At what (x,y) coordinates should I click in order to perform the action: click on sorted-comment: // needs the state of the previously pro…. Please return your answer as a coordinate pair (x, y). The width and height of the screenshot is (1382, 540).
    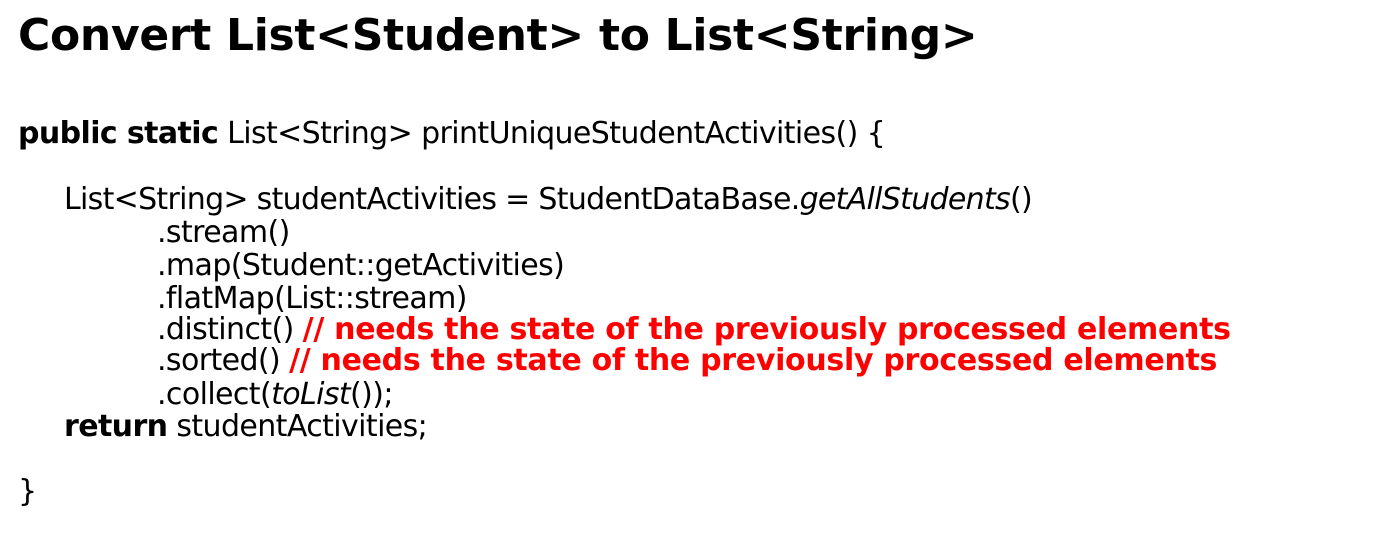
    Looking at the image, I should click on (753, 360).